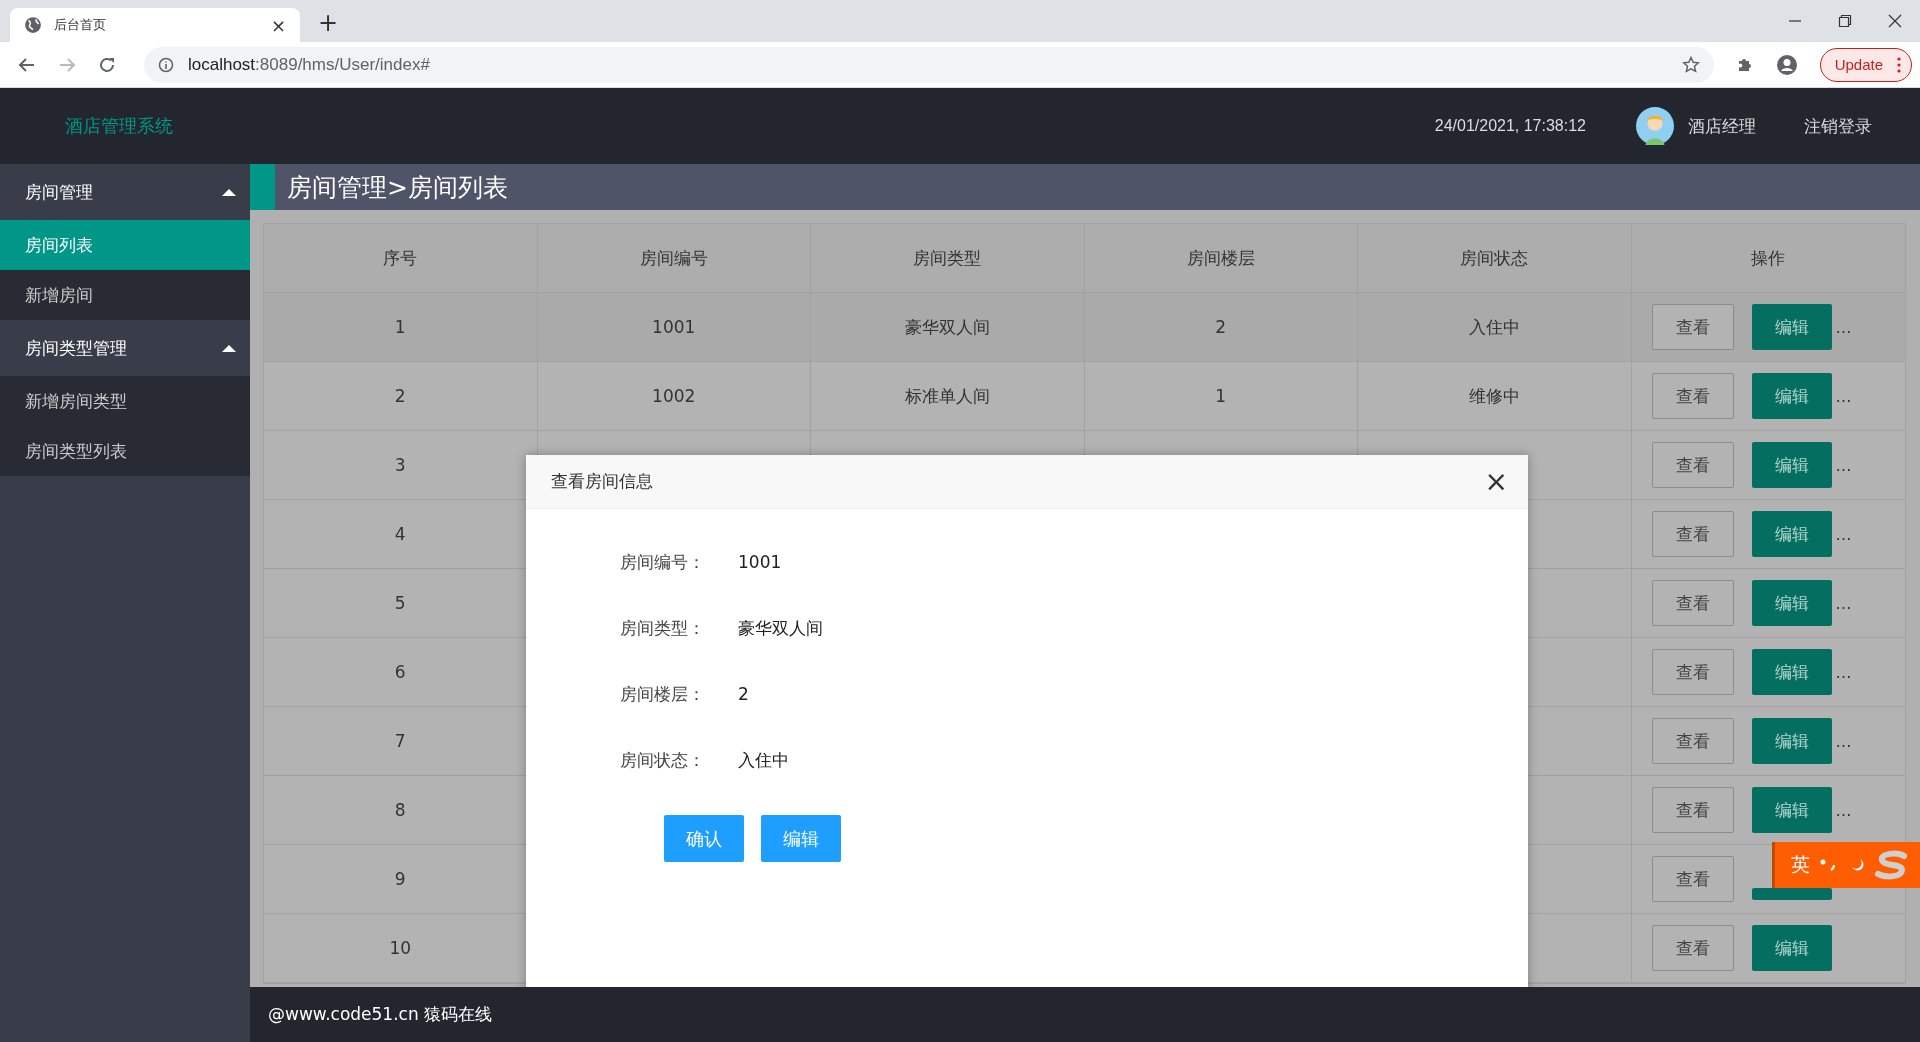 Image resolution: width=1920 pixels, height=1042 pixels. What do you see at coordinates (400, 810) in the screenshot?
I see `table-cell: 8` at bounding box center [400, 810].